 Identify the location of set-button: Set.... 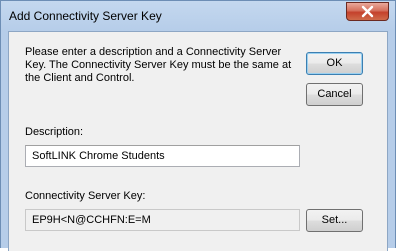
(334, 220).